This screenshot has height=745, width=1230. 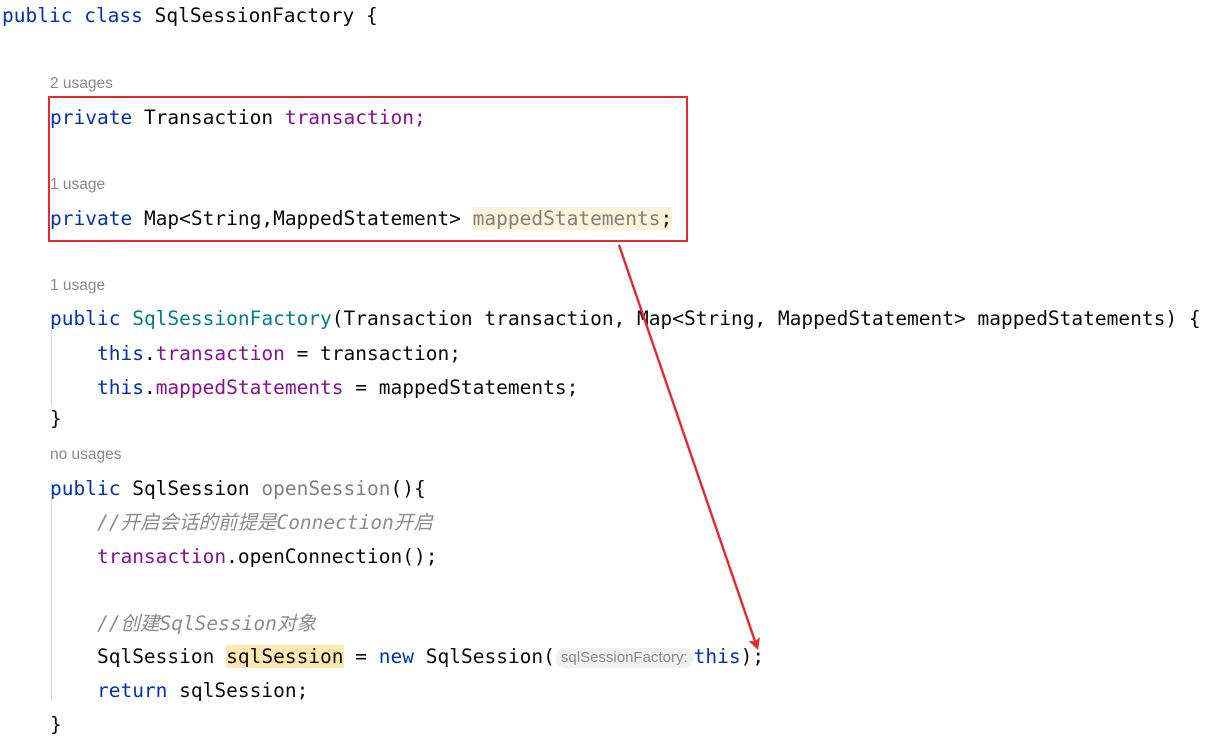 I want to click on code-line-comment-create-sqlsession: //创建SqlSession对象, so click(x=183, y=624).